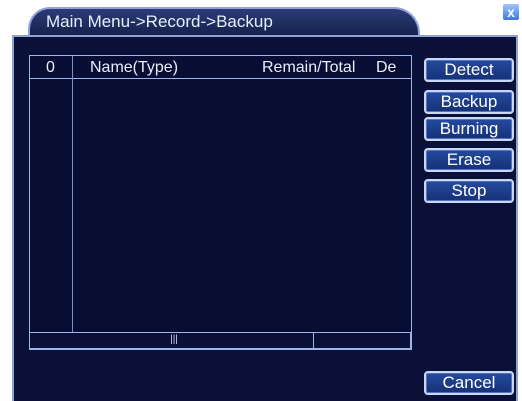 Image resolution: width=522 pixels, height=401 pixels. I want to click on burning-button: Burning, so click(469, 129).